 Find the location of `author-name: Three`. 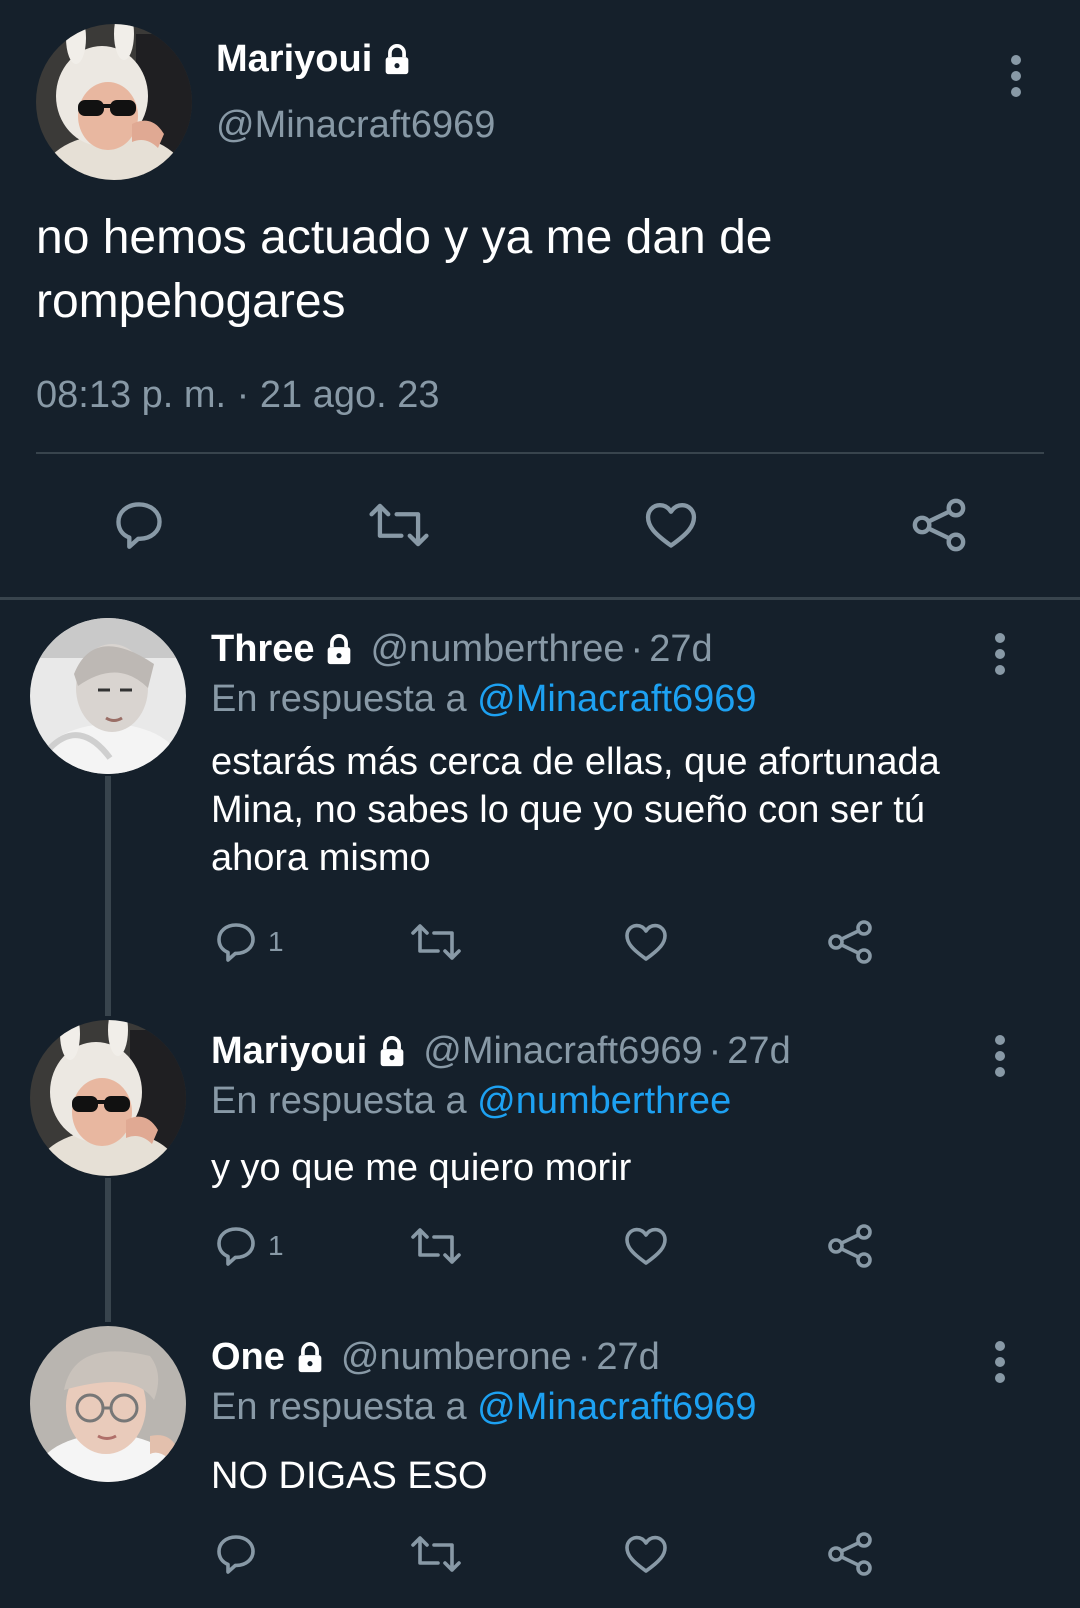

author-name: Three is located at coordinates (262, 649).